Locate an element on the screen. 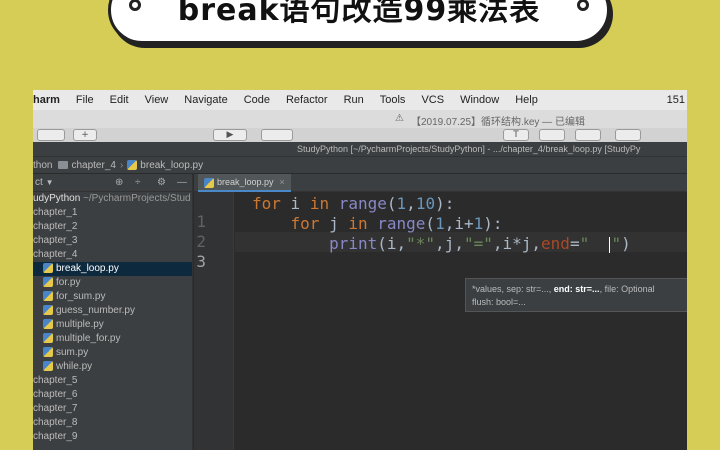 The height and width of the screenshot is (450, 720). line-number-gutter: 1 2 3 is located at coordinates (214, 321).